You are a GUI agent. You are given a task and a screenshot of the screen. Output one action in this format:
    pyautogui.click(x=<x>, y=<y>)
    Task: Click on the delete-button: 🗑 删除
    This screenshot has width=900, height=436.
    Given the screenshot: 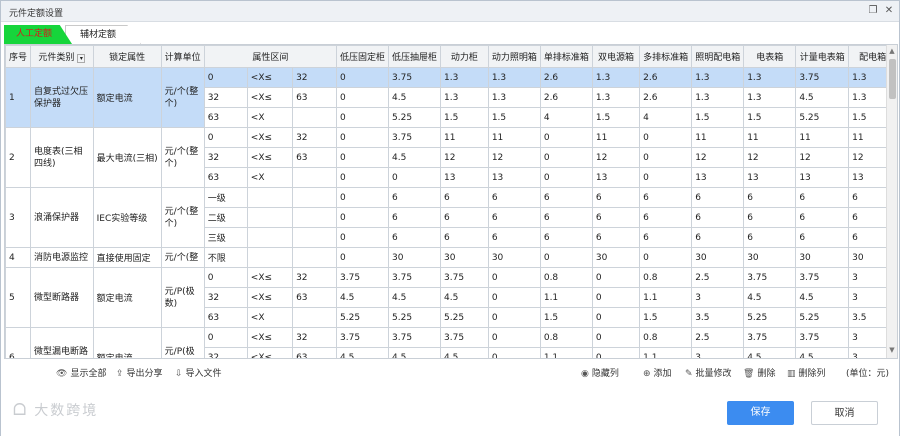 What is the action you would take?
    pyautogui.click(x=759, y=372)
    